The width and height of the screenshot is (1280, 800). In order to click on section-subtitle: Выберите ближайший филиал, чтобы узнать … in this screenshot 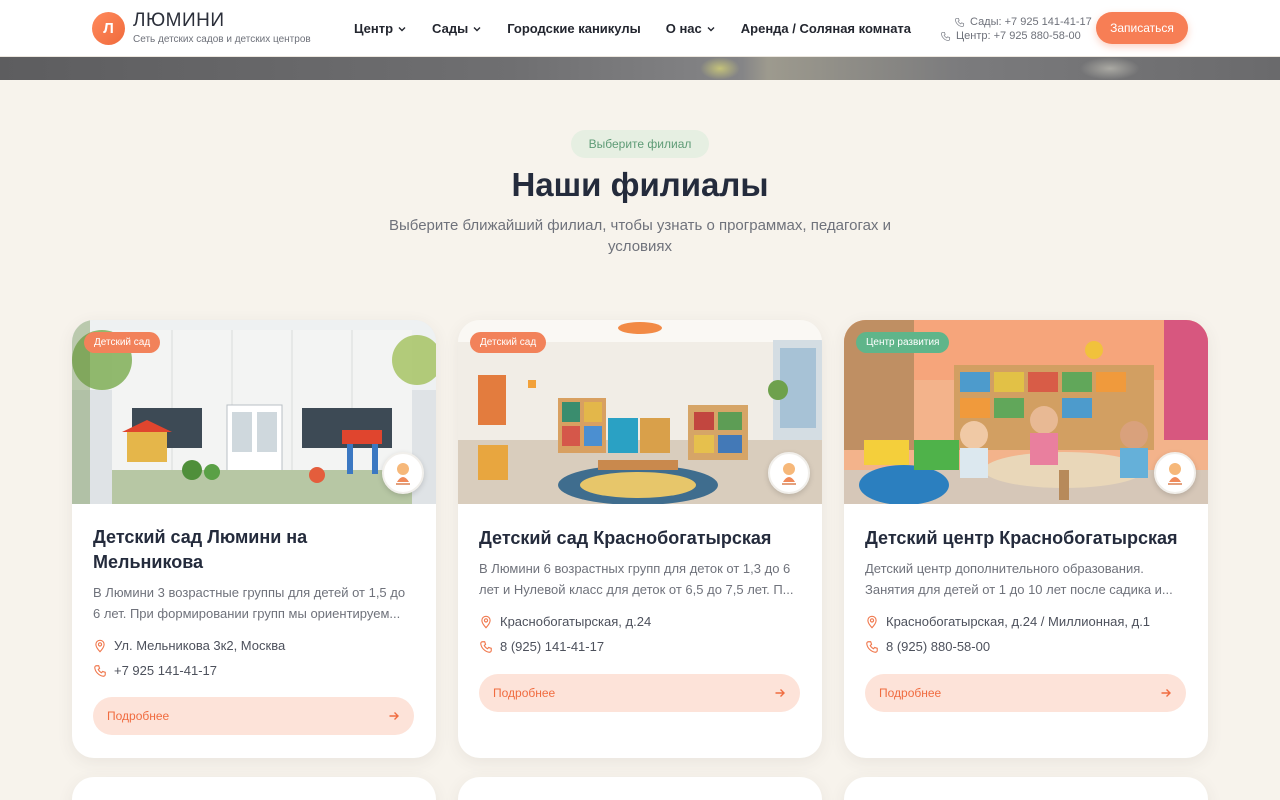, I will do `click(640, 236)`.